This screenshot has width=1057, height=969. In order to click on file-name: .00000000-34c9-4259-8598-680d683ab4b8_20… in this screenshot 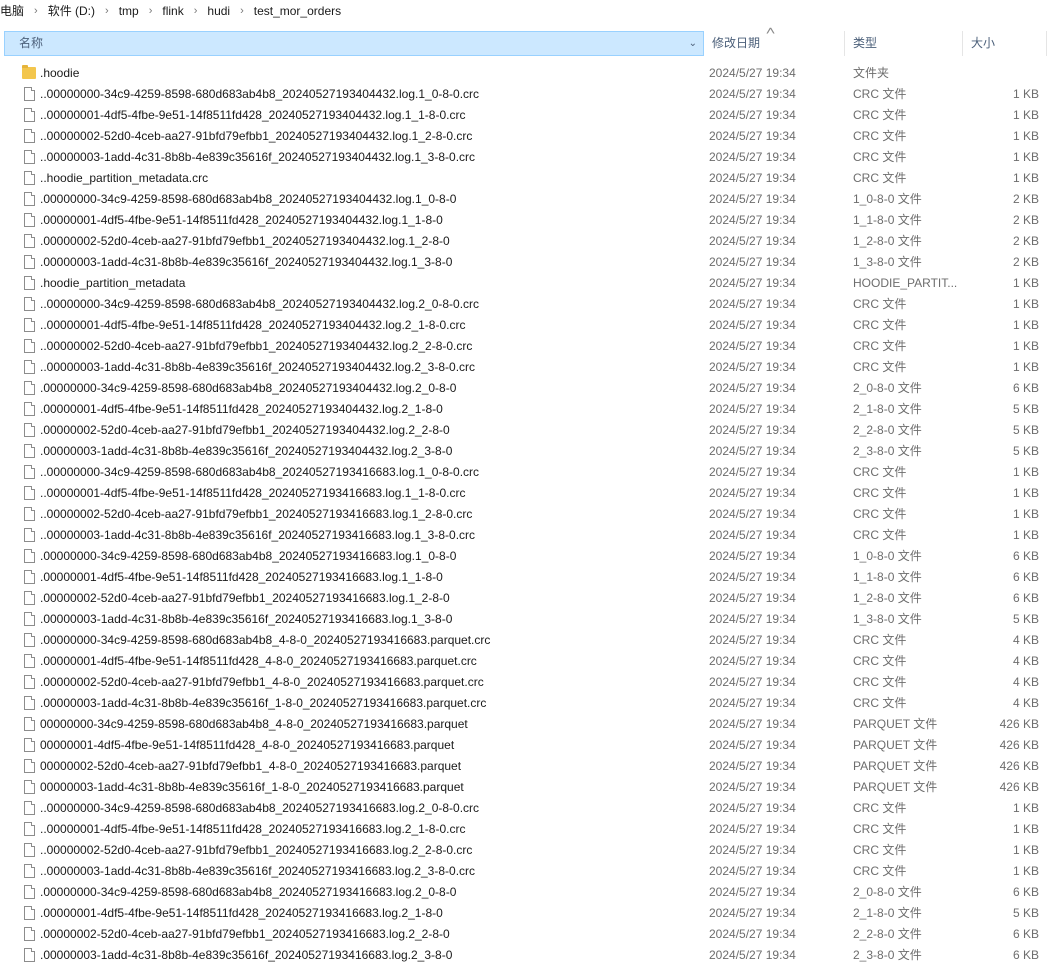, I will do `click(248, 556)`.